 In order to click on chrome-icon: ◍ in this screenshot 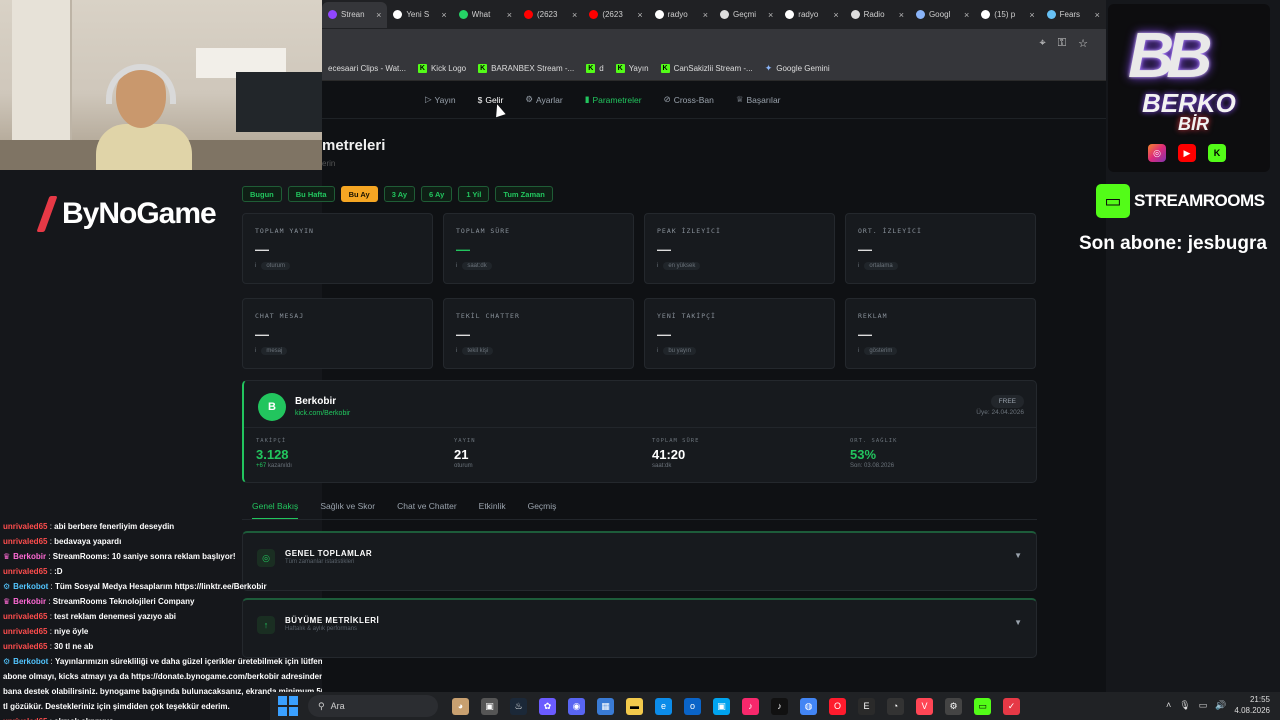, I will do `click(808, 706)`.